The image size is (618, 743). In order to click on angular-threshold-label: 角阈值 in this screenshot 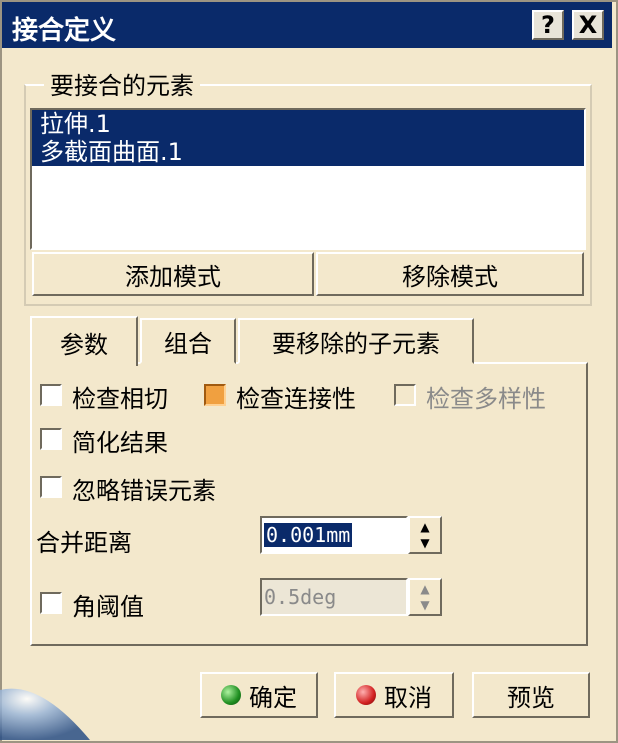, I will do `click(108, 607)`.